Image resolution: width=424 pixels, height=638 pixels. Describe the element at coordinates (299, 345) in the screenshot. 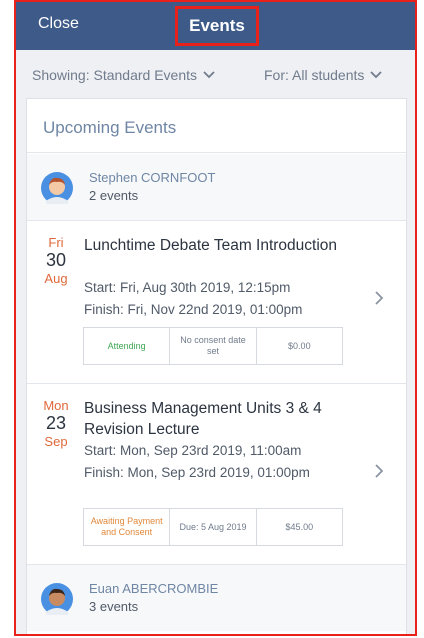

I see `event-price: $0.00` at that location.